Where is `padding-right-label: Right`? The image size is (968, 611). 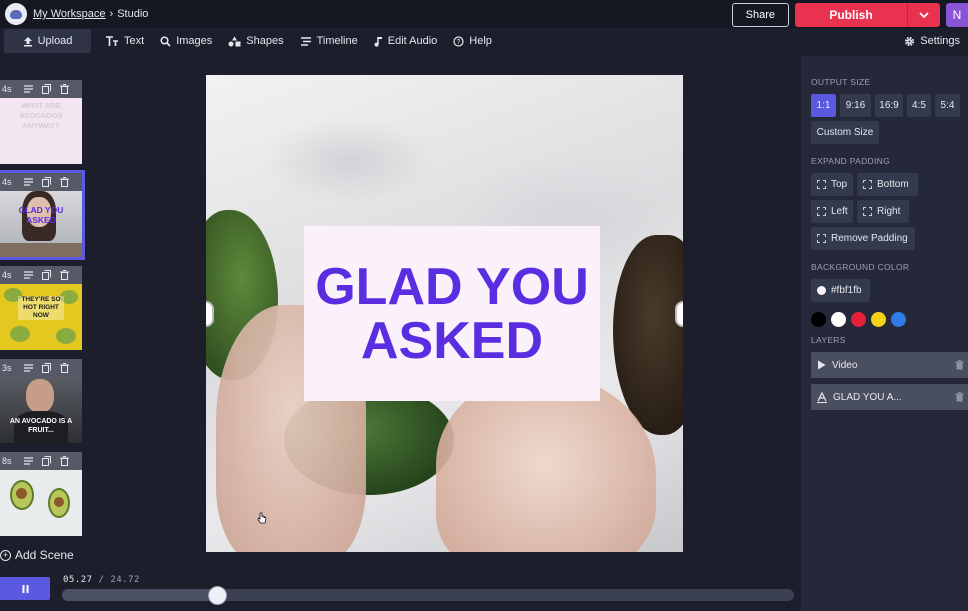 padding-right-label: Right is located at coordinates (889, 211).